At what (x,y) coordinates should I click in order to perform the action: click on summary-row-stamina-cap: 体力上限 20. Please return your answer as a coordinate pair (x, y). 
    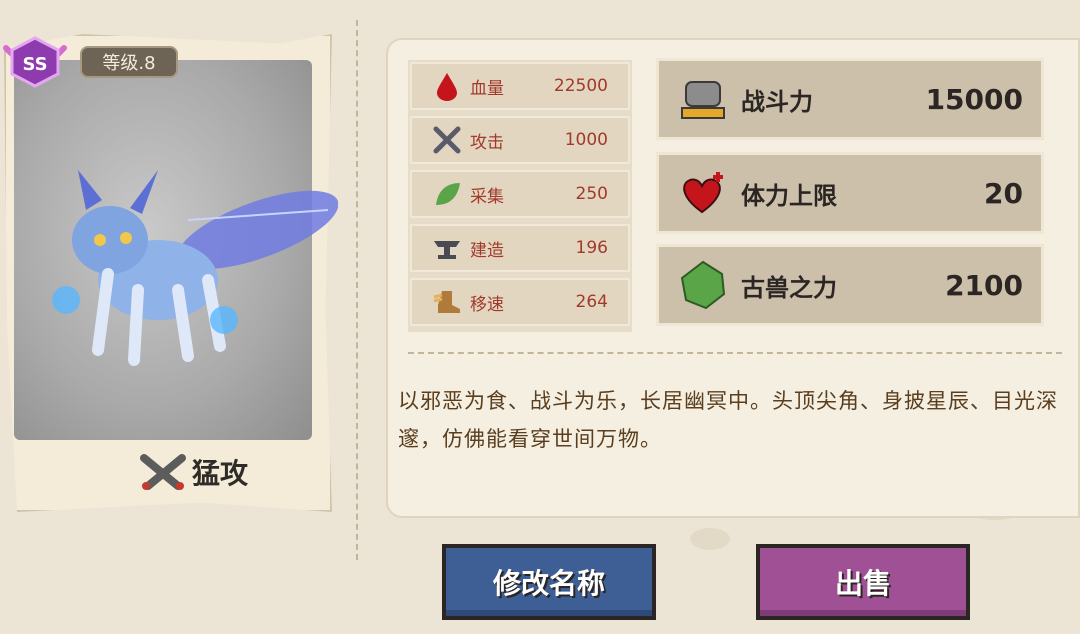
    Looking at the image, I should click on (850, 193).